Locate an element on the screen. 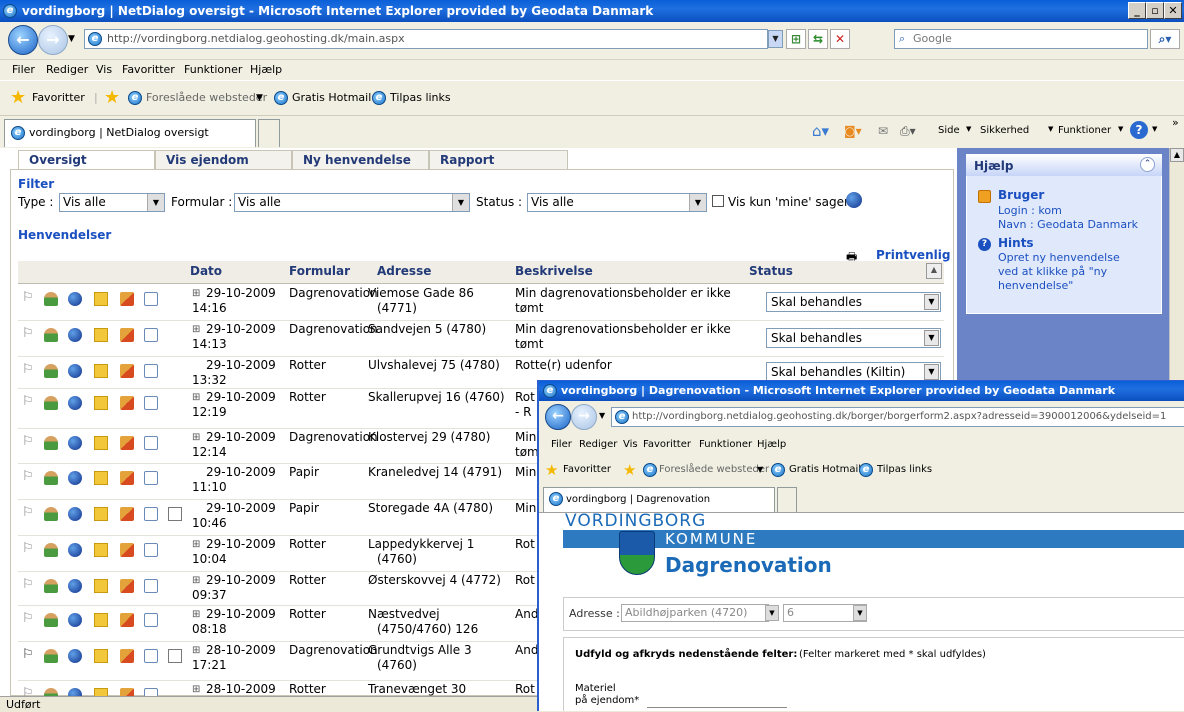 The height and width of the screenshot is (712, 1184). mail-icon: ✉ is located at coordinates (883, 131).